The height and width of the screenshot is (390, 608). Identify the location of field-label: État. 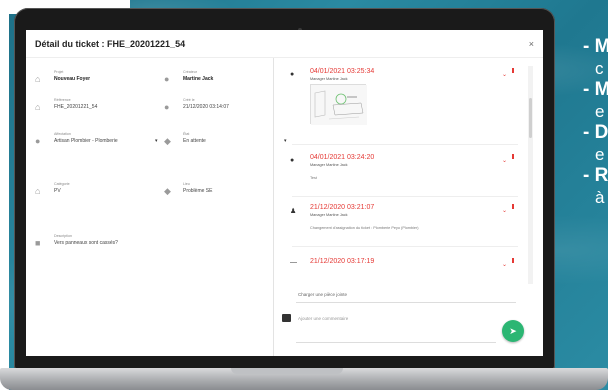
(186, 134).